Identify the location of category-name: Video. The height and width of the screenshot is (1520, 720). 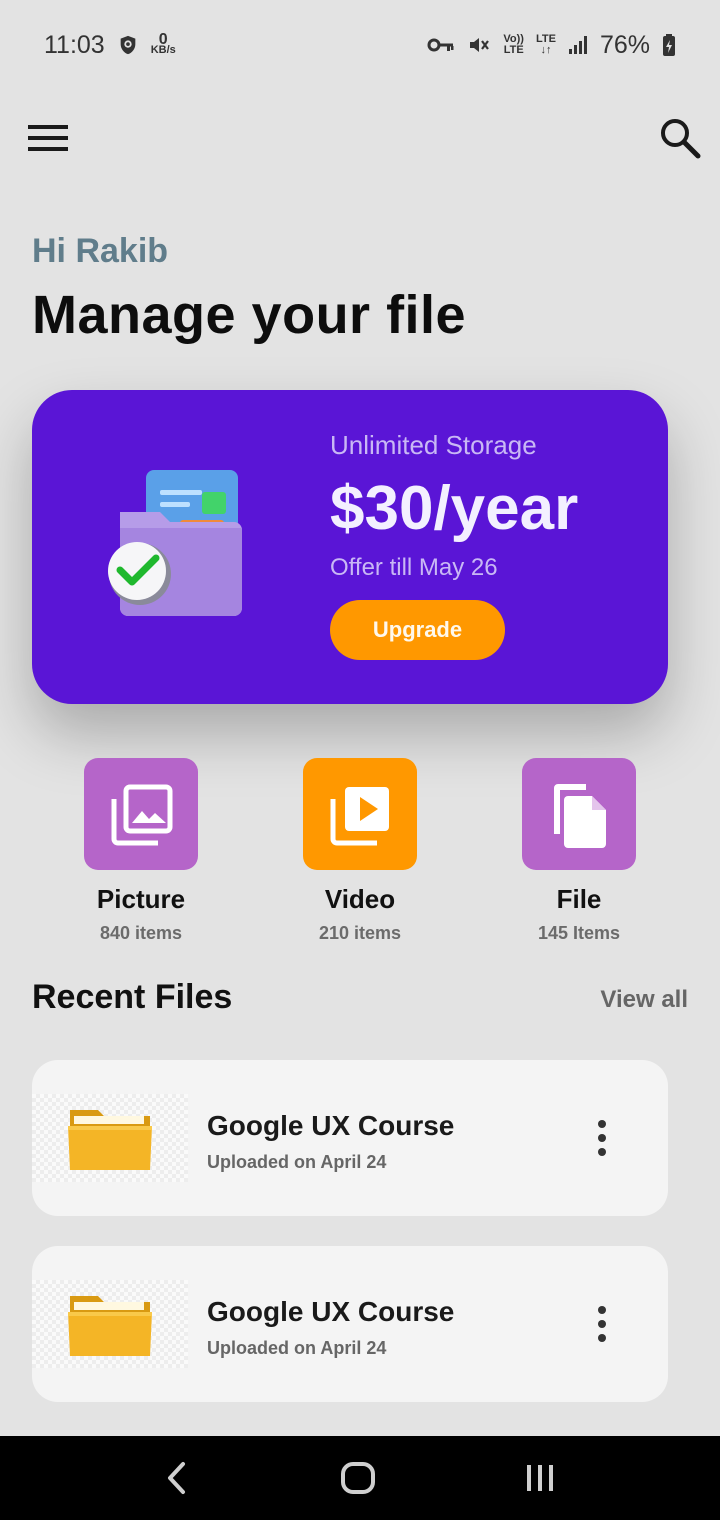
(360, 899).